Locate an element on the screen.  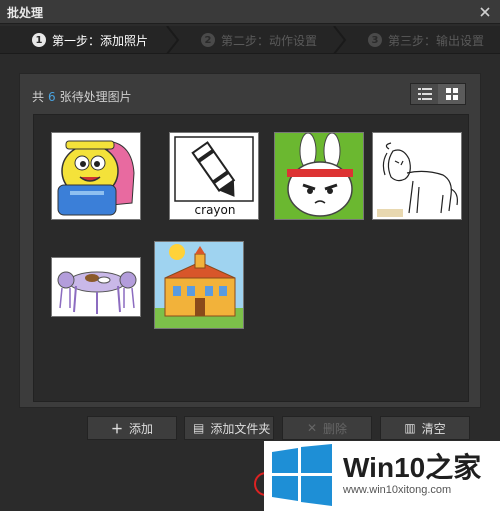
school-image is located at coordinates (199, 285).